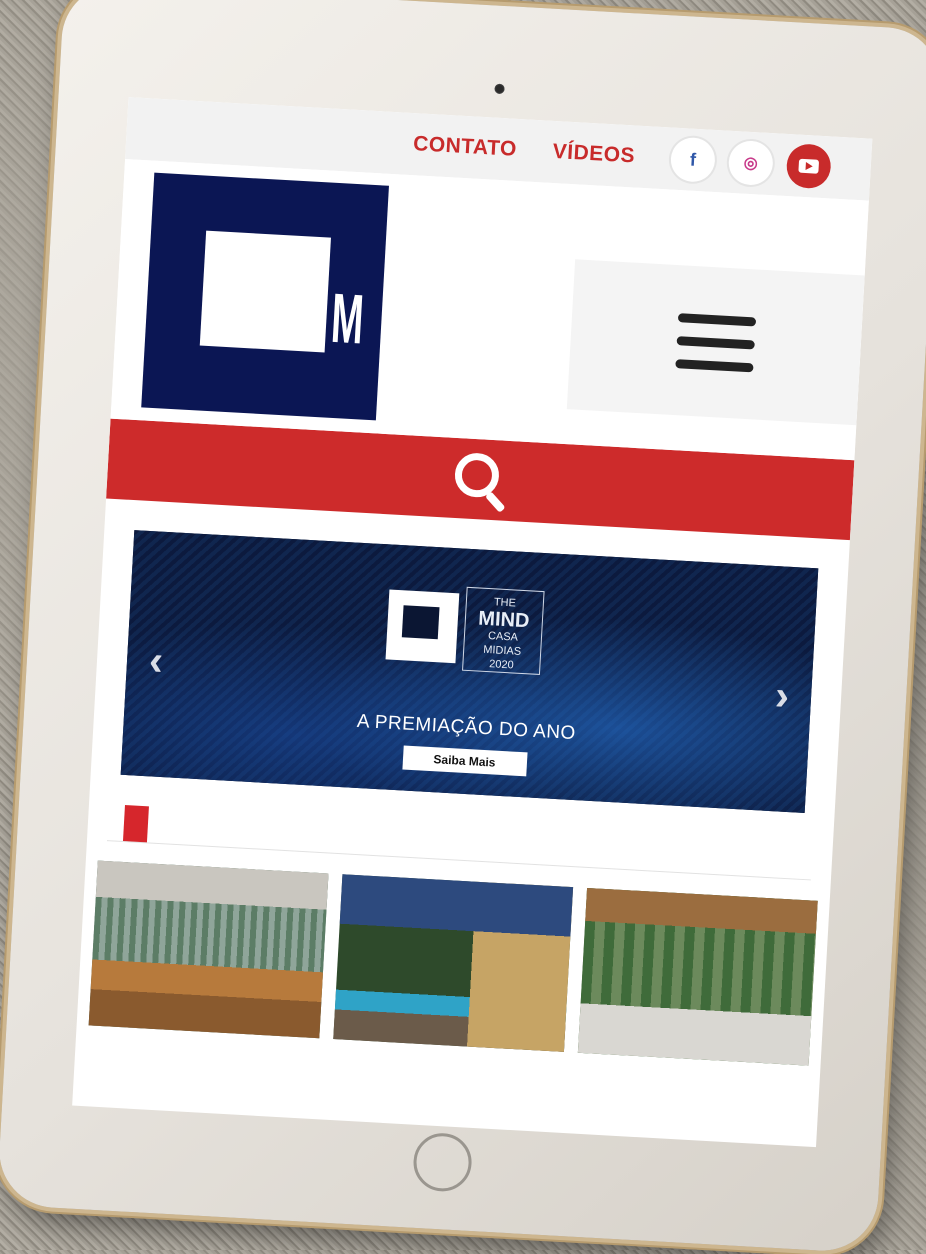  What do you see at coordinates (693, 159) in the screenshot?
I see `facebook-icon: f` at bounding box center [693, 159].